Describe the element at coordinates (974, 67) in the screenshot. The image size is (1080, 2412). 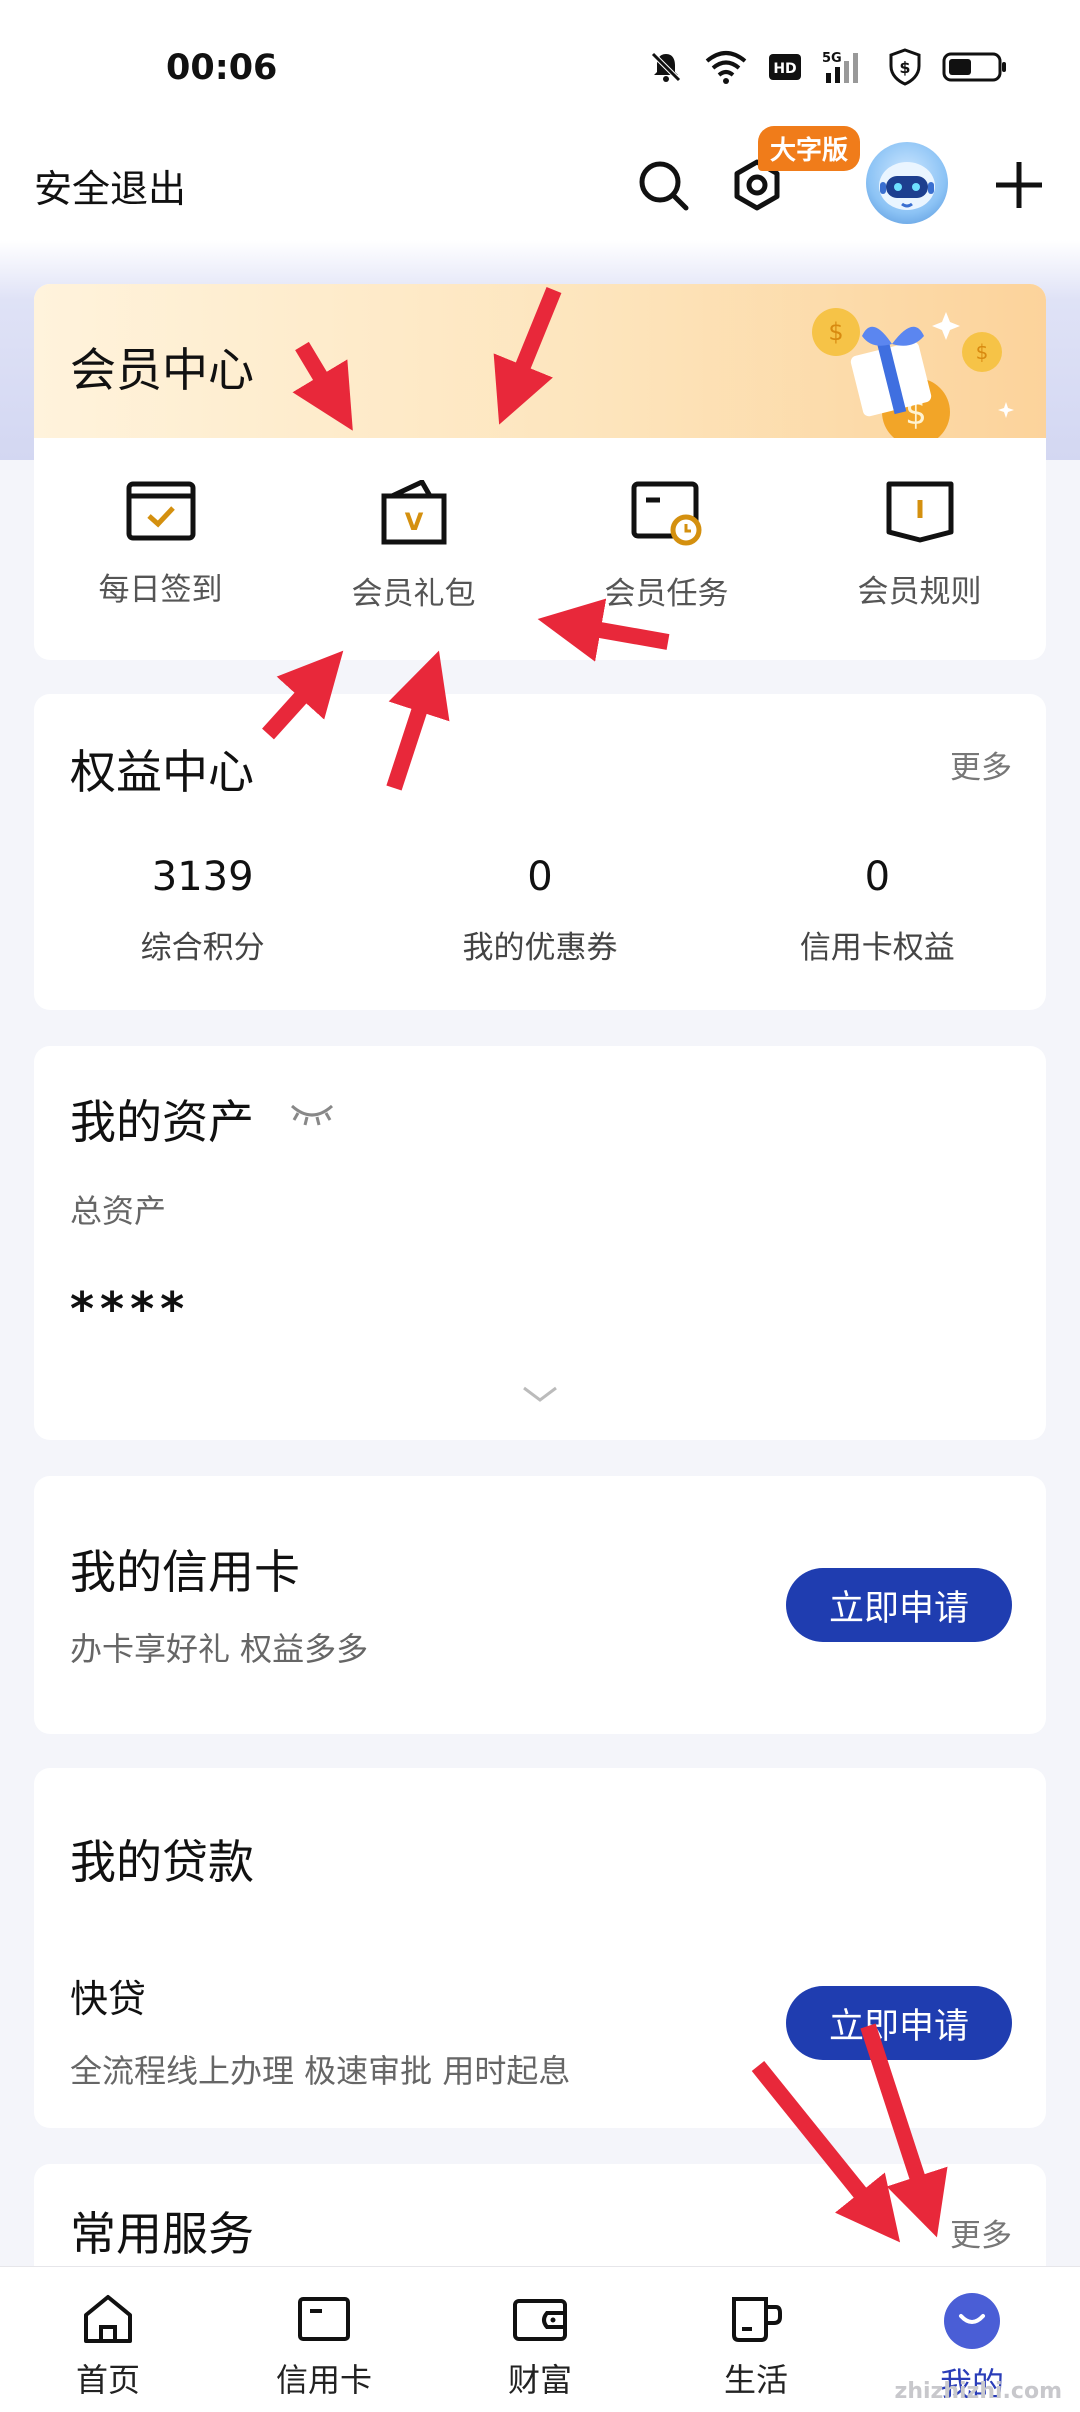
I see `battery-icon` at that location.